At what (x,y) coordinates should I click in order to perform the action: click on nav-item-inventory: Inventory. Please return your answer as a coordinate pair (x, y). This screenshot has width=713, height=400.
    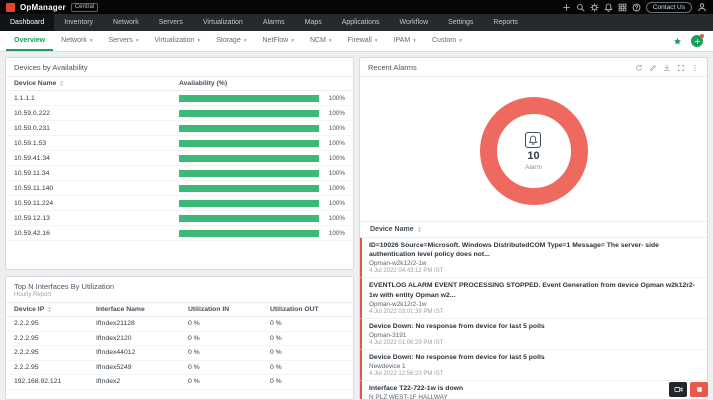
    Looking at the image, I should click on (78, 22).